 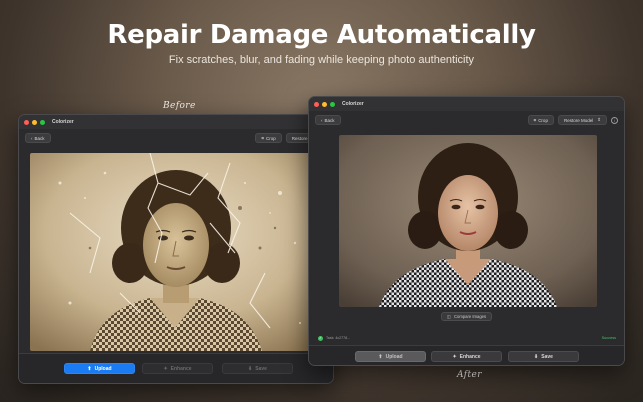 What do you see at coordinates (320, 338) in the screenshot?
I see `success-check-icon: ✓` at bounding box center [320, 338].